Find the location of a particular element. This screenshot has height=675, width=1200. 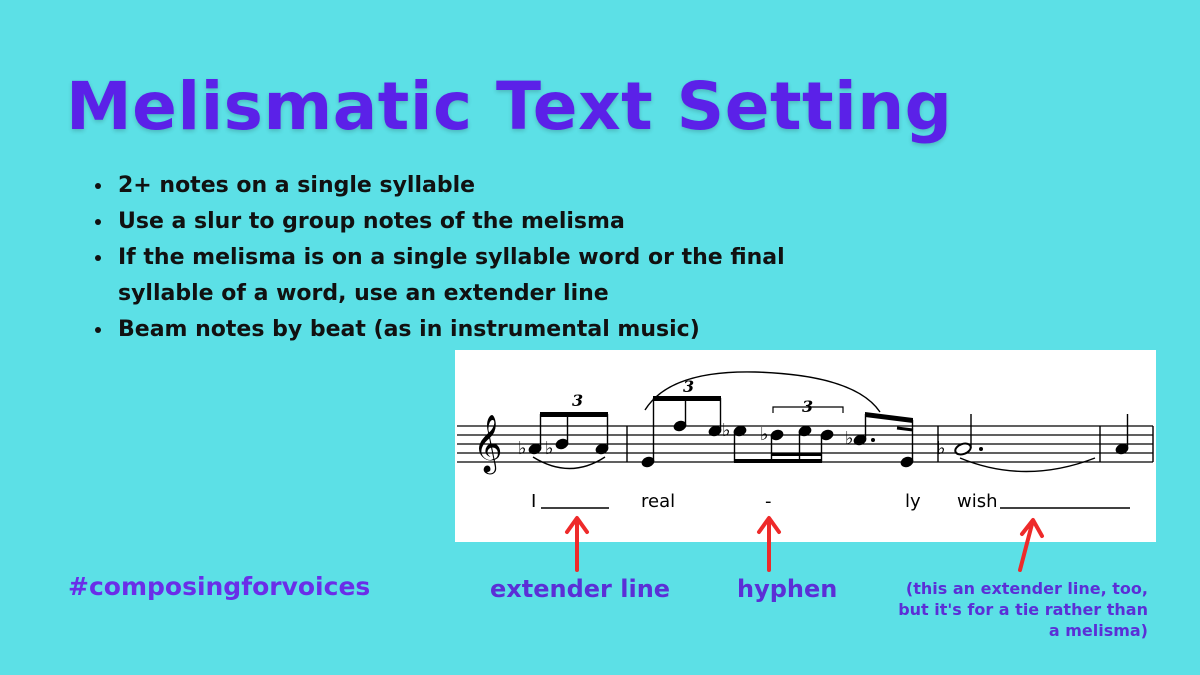

slide-title: Melismatic Text Setting is located at coordinates (509, 106).